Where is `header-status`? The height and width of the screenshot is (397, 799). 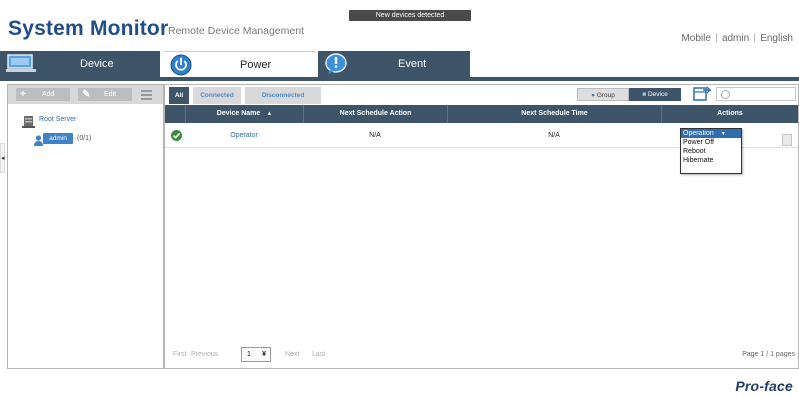 header-status is located at coordinates (175, 114).